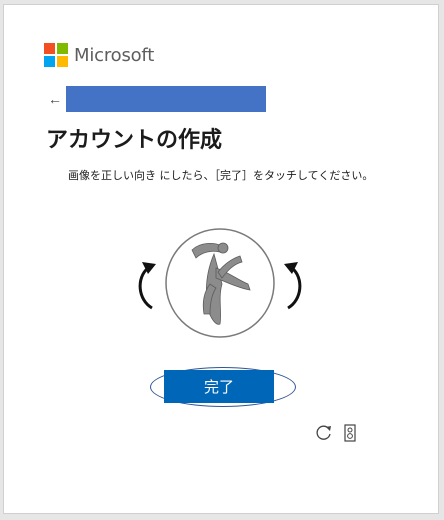 The width and height of the screenshot is (444, 520). I want to click on challenge-image, so click(220, 283).